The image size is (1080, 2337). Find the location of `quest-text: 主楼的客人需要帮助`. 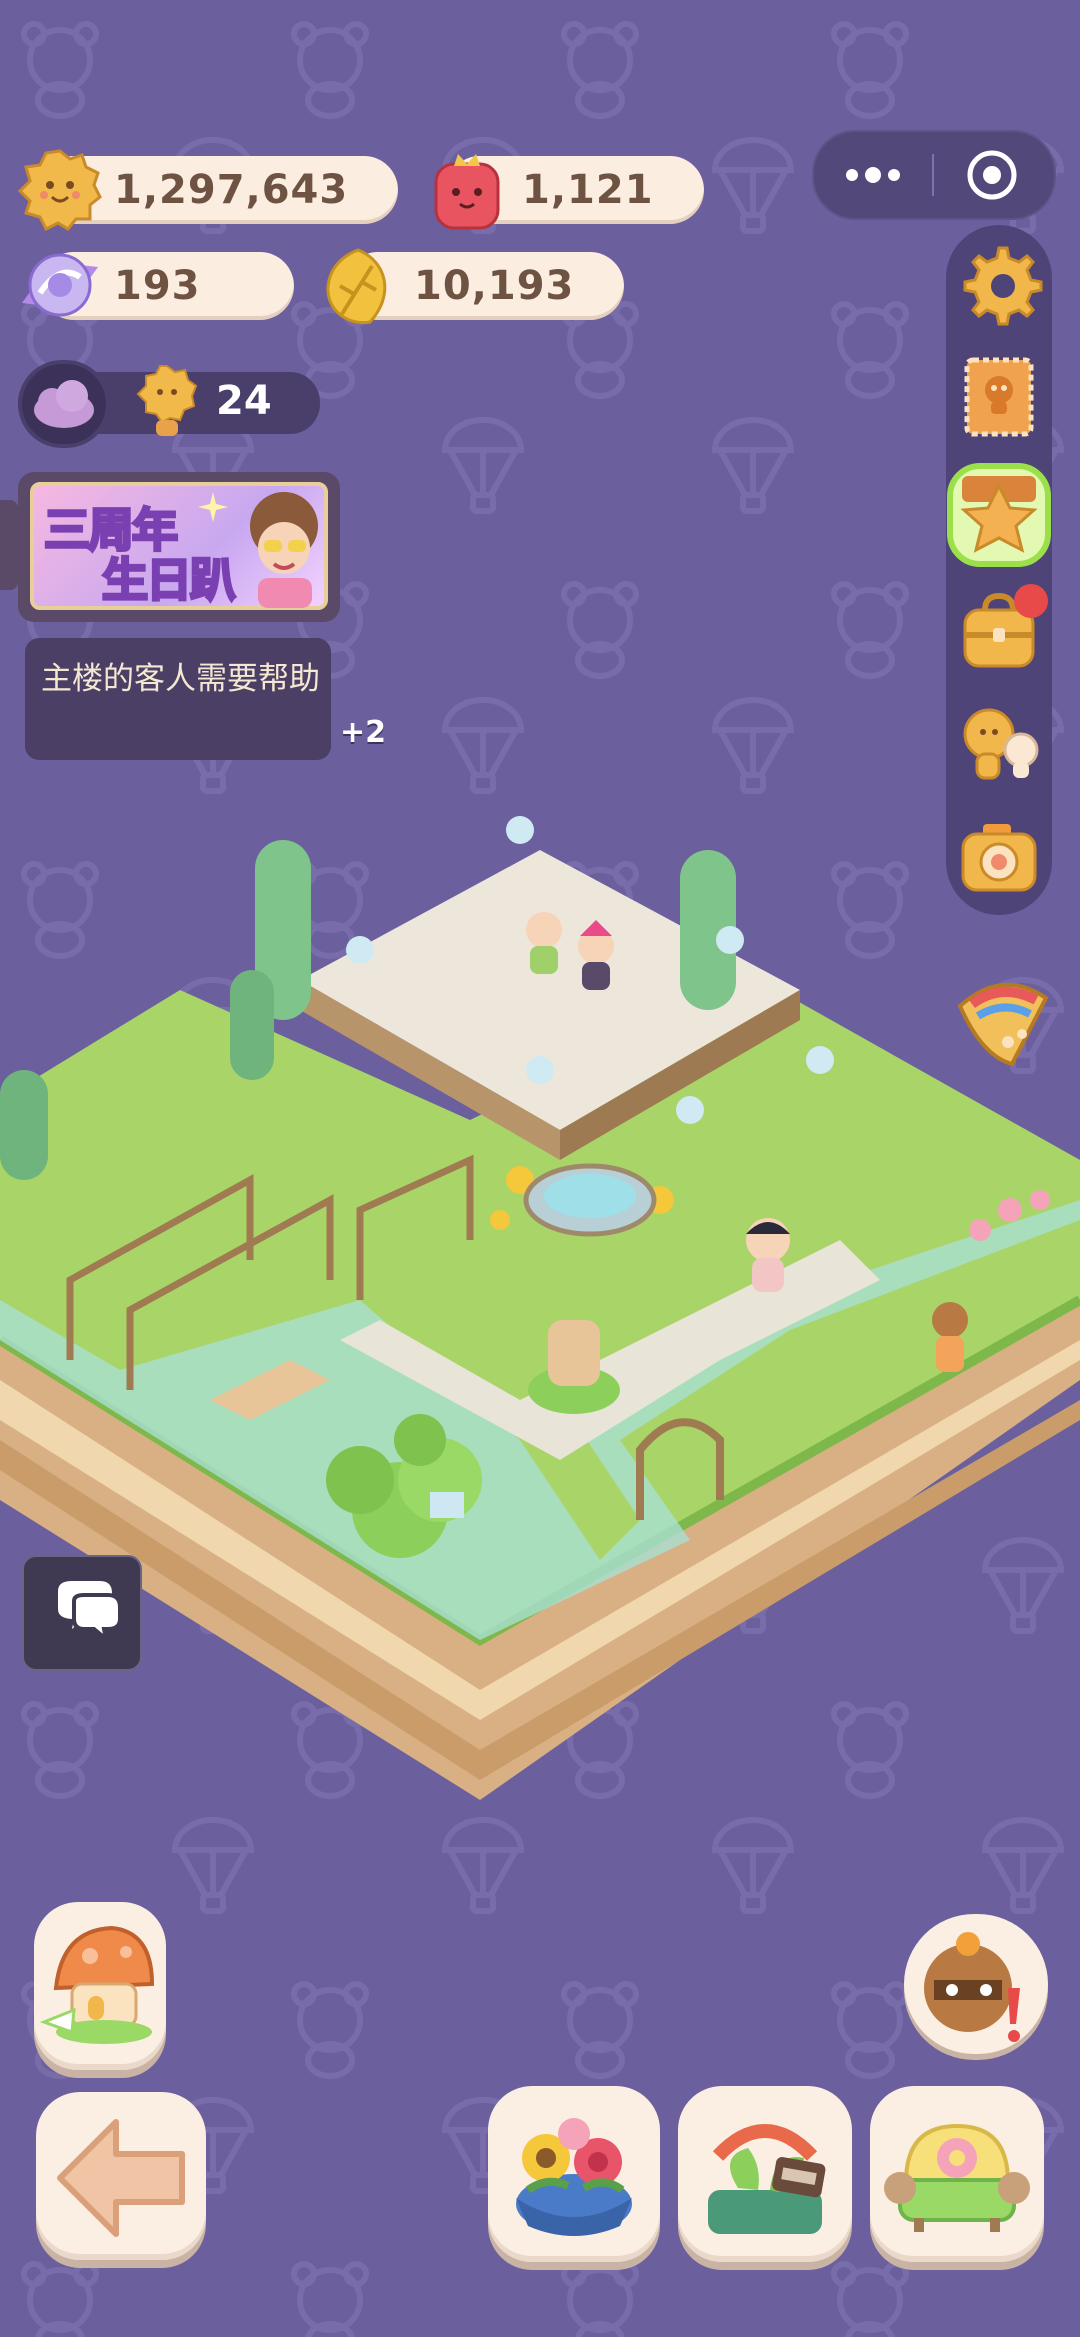

quest-text: 主楼的客人需要帮助 is located at coordinates (180, 679).